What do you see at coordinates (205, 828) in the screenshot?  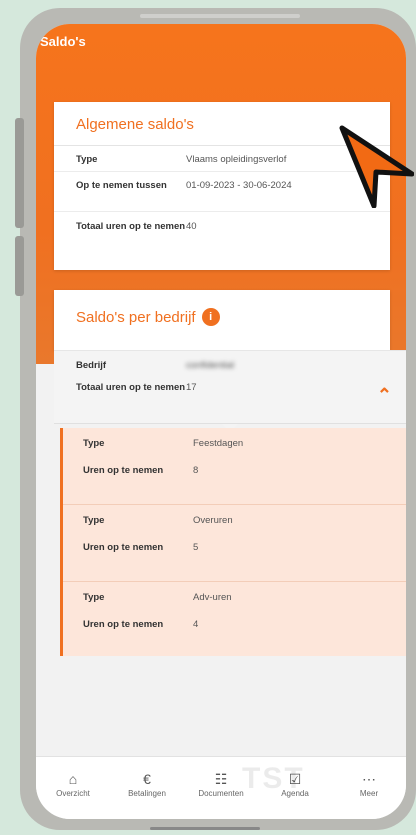 I see `home-indicator` at bounding box center [205, 828].